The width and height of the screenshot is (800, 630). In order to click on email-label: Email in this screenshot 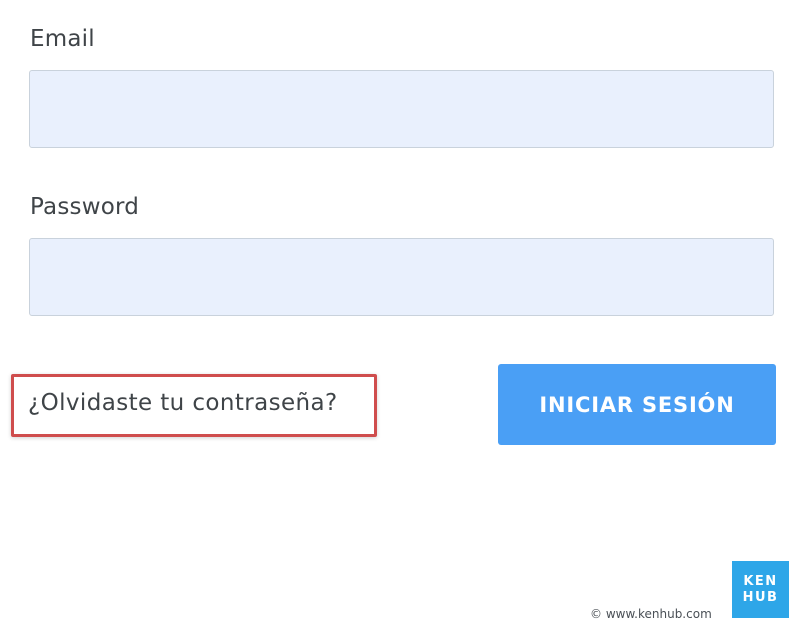, I will do `click(62, 39)`.